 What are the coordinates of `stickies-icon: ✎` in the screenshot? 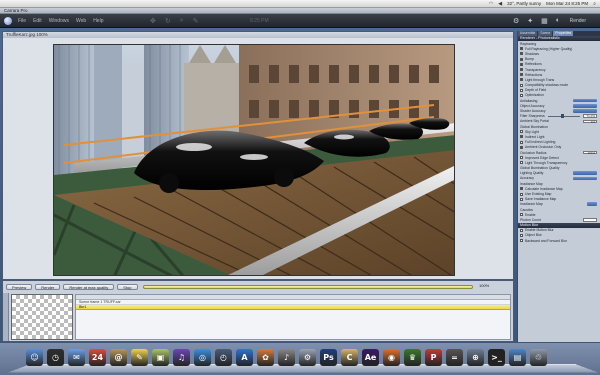 It's located at (139, 357).